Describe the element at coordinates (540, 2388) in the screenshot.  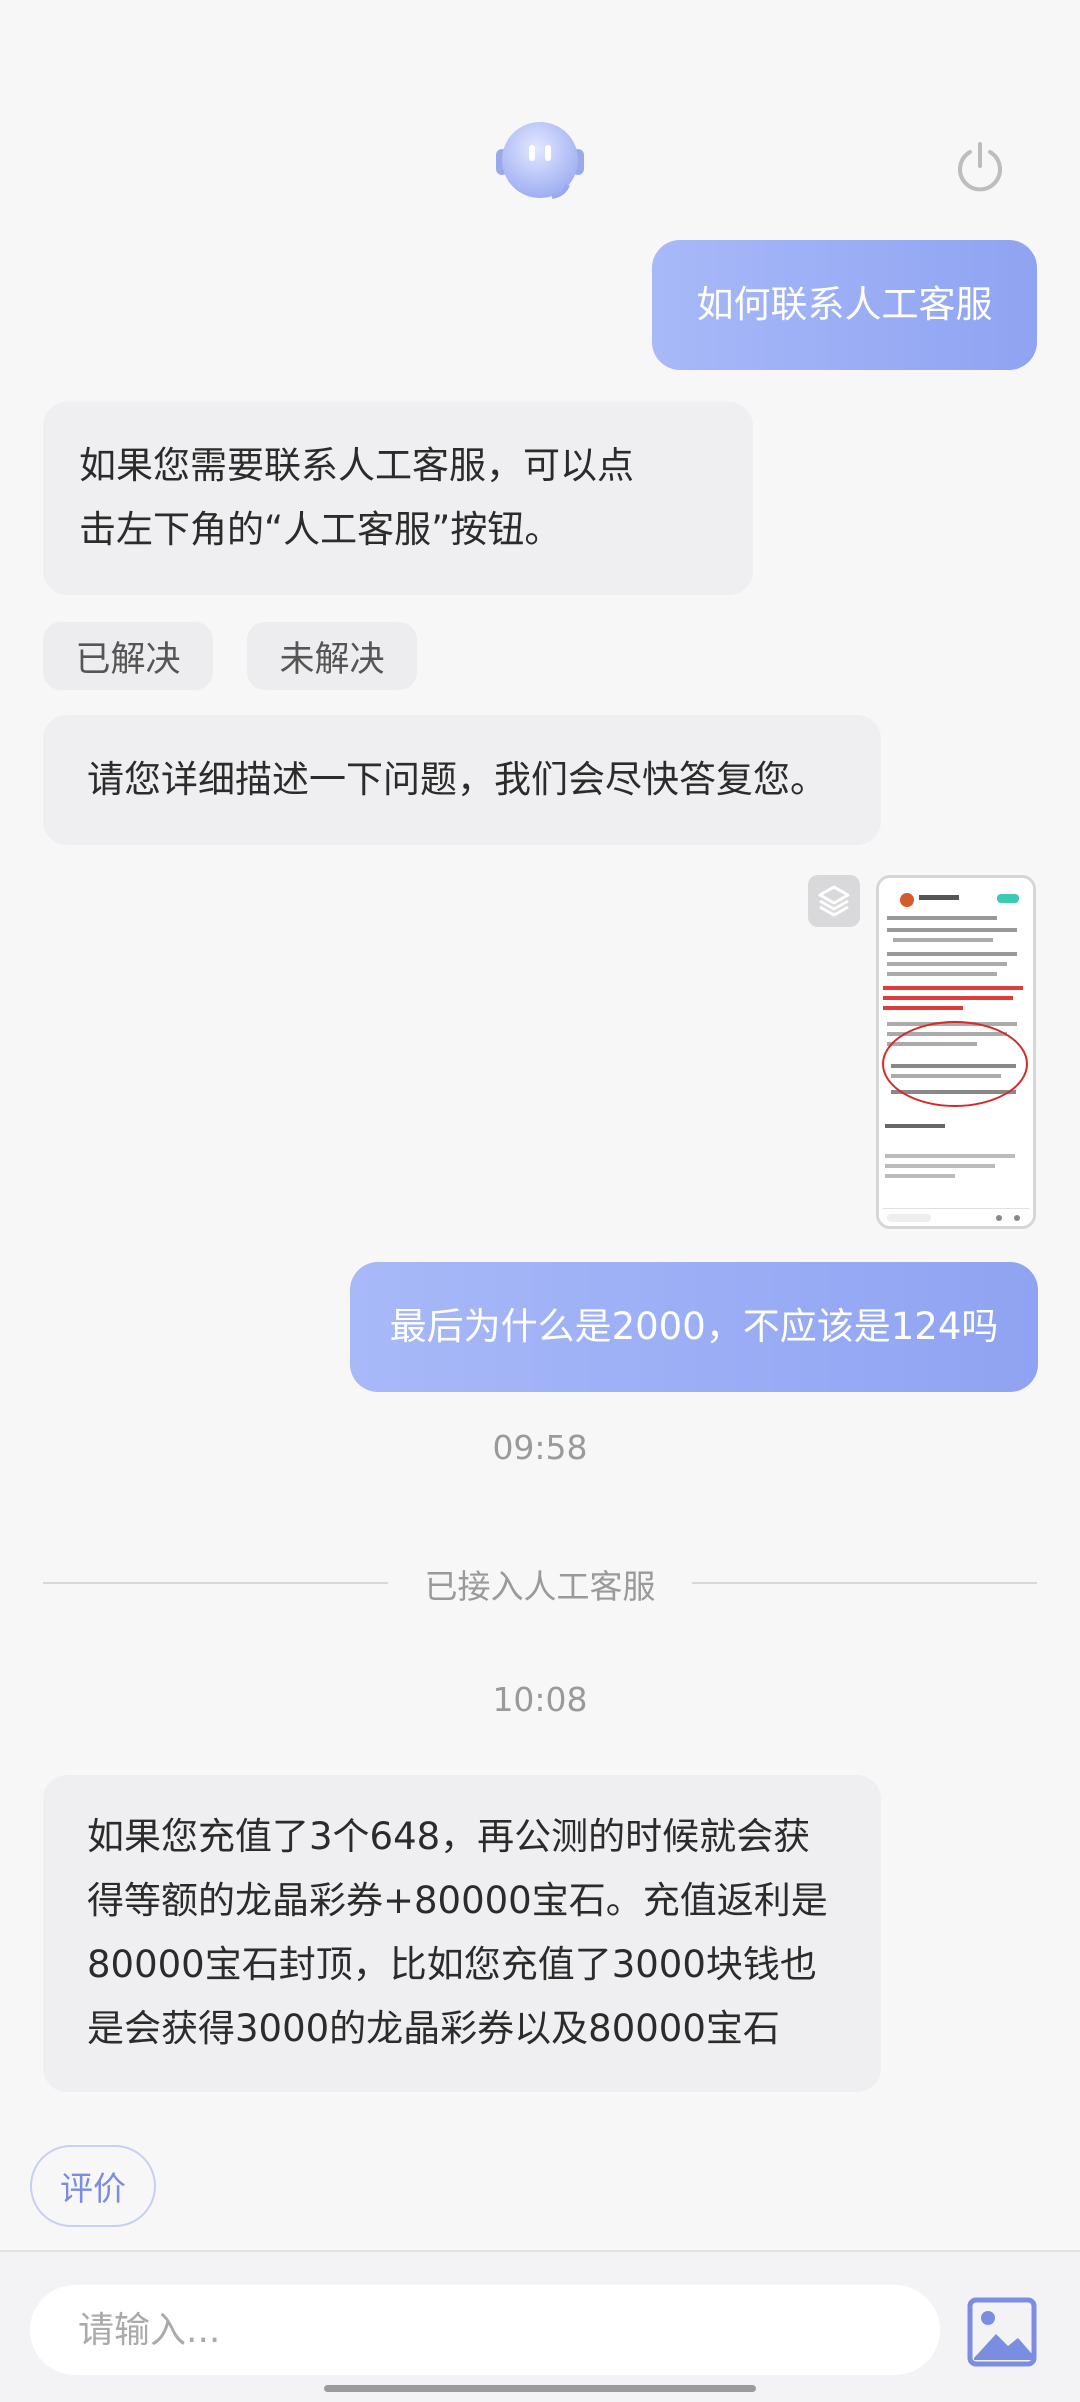
I see `home-indicator` at that location.